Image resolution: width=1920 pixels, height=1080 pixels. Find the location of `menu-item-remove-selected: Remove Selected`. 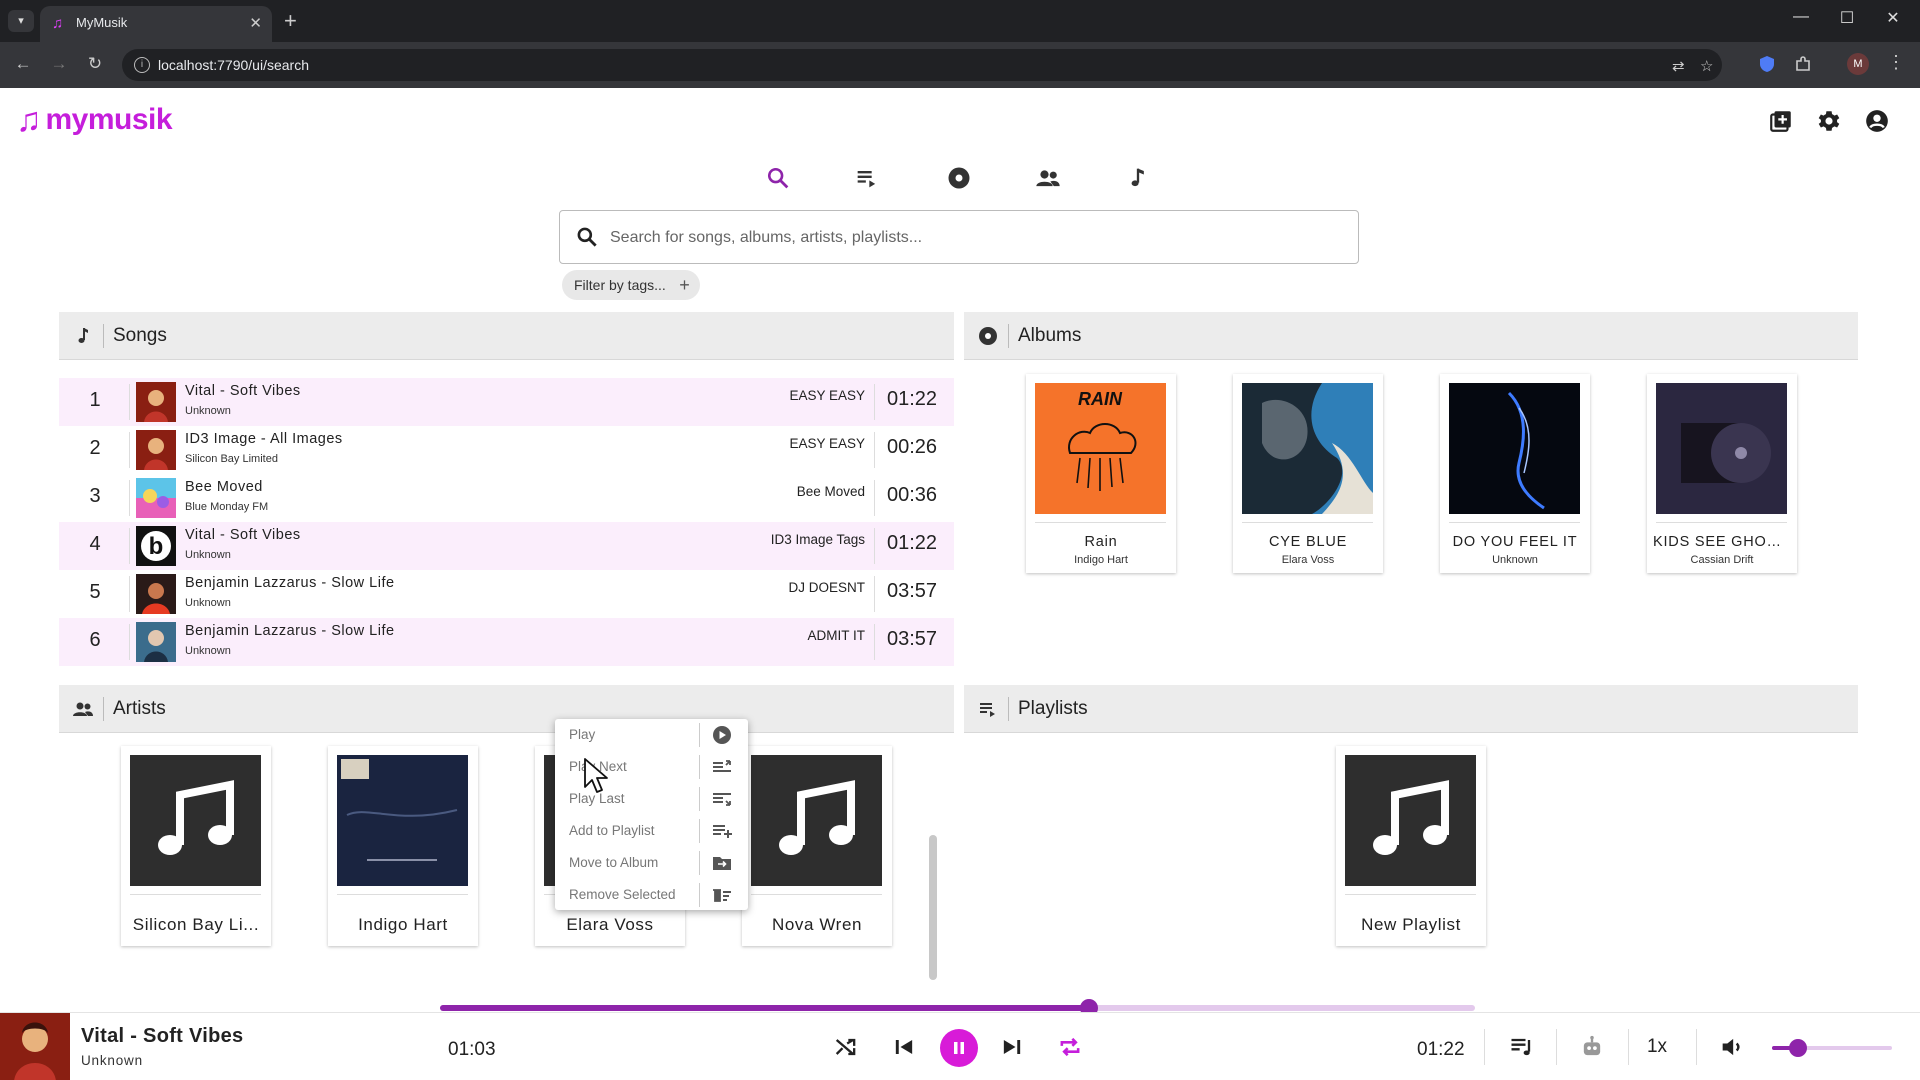

menu-item-remove-selected: Remove Selected is located at coordinates (651, 895).